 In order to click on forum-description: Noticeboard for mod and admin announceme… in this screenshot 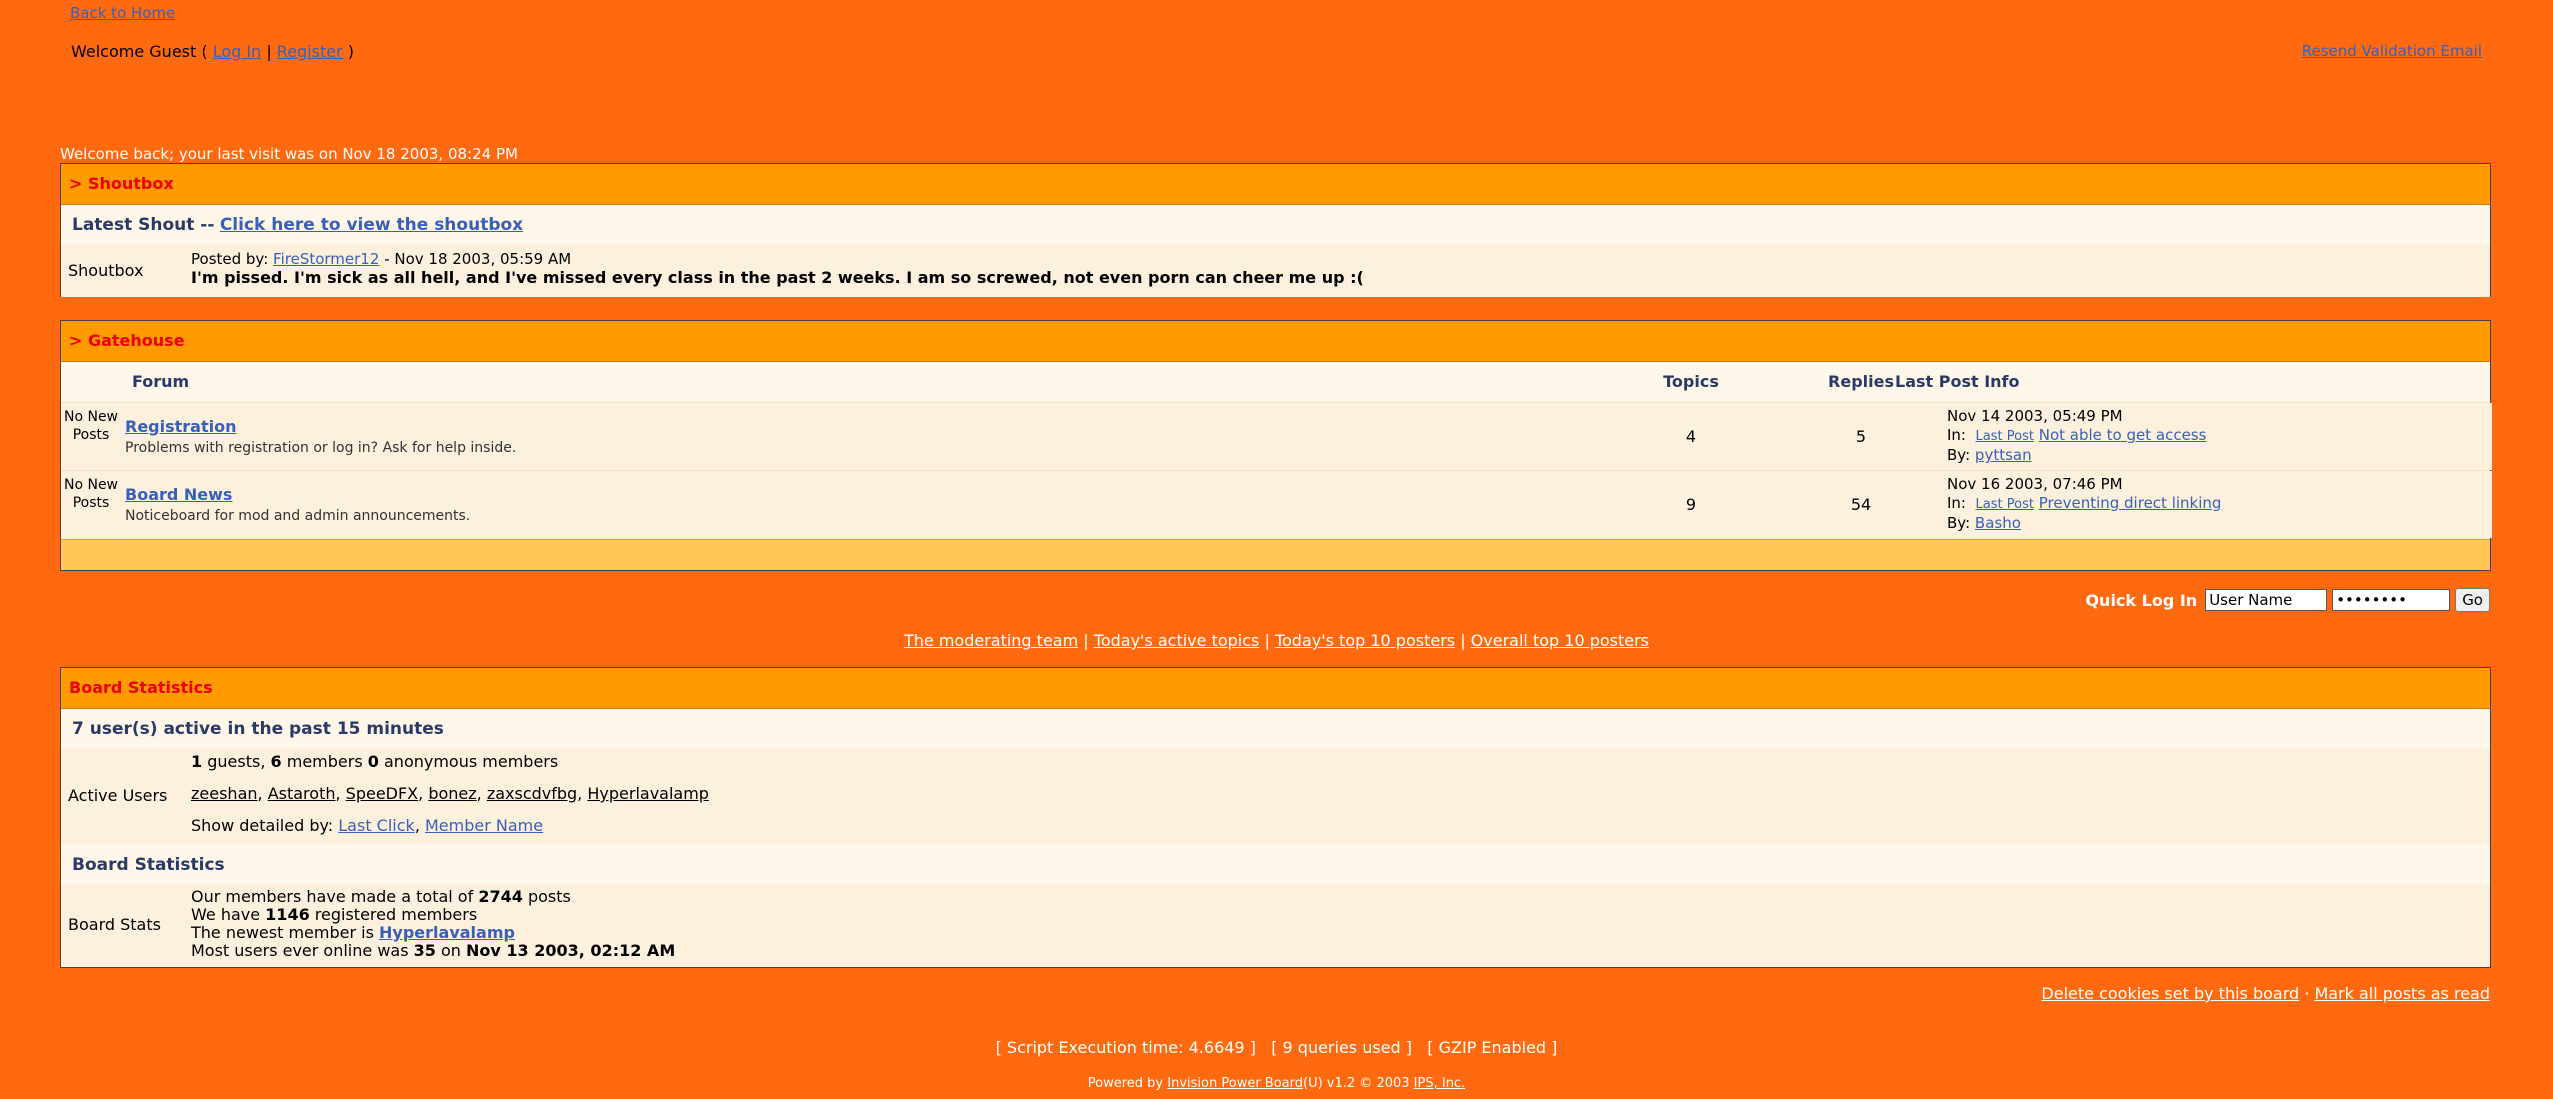, I will do `click(298, 516)`.